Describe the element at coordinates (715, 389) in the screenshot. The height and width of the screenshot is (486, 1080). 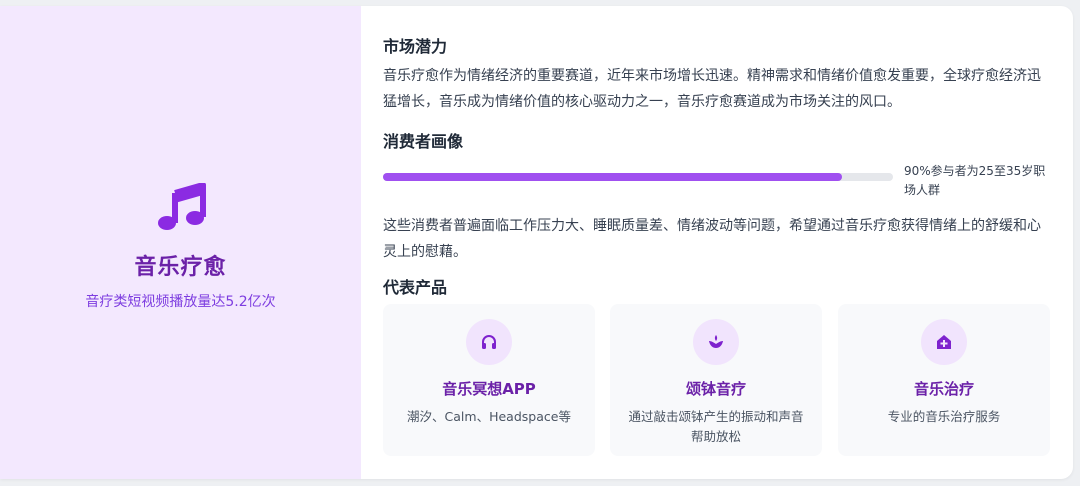
I see `product-name: 颂钵音疗` at that location.